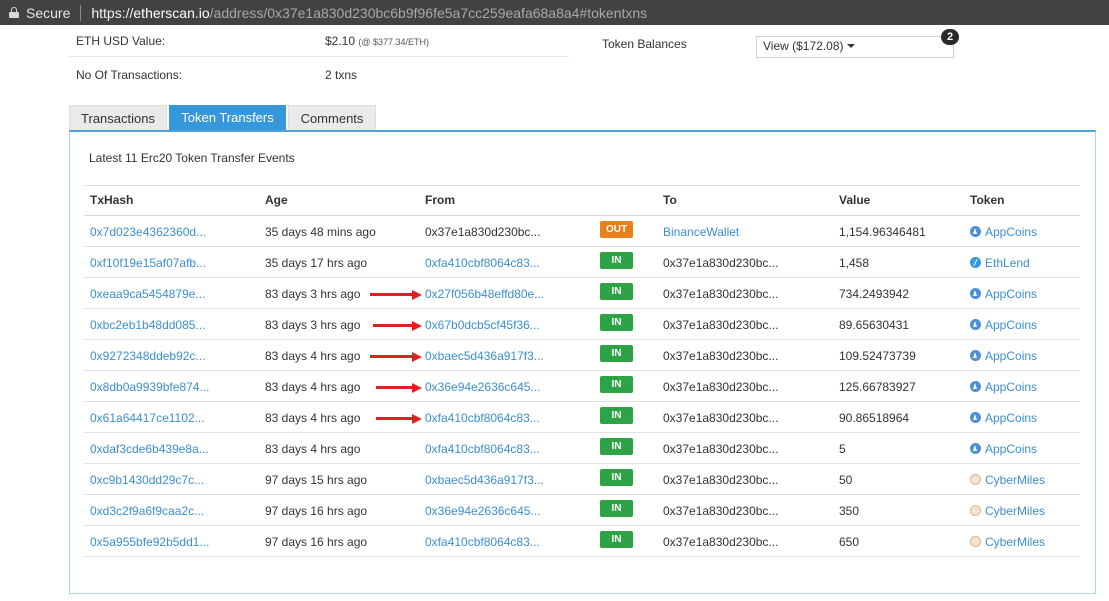 The image size is (1109, 601). What do you see at coordinates (316, 480) in the screenshot?
I see `age-cell: 97 days 15 hrs ago` at bounding box center [316, 480].